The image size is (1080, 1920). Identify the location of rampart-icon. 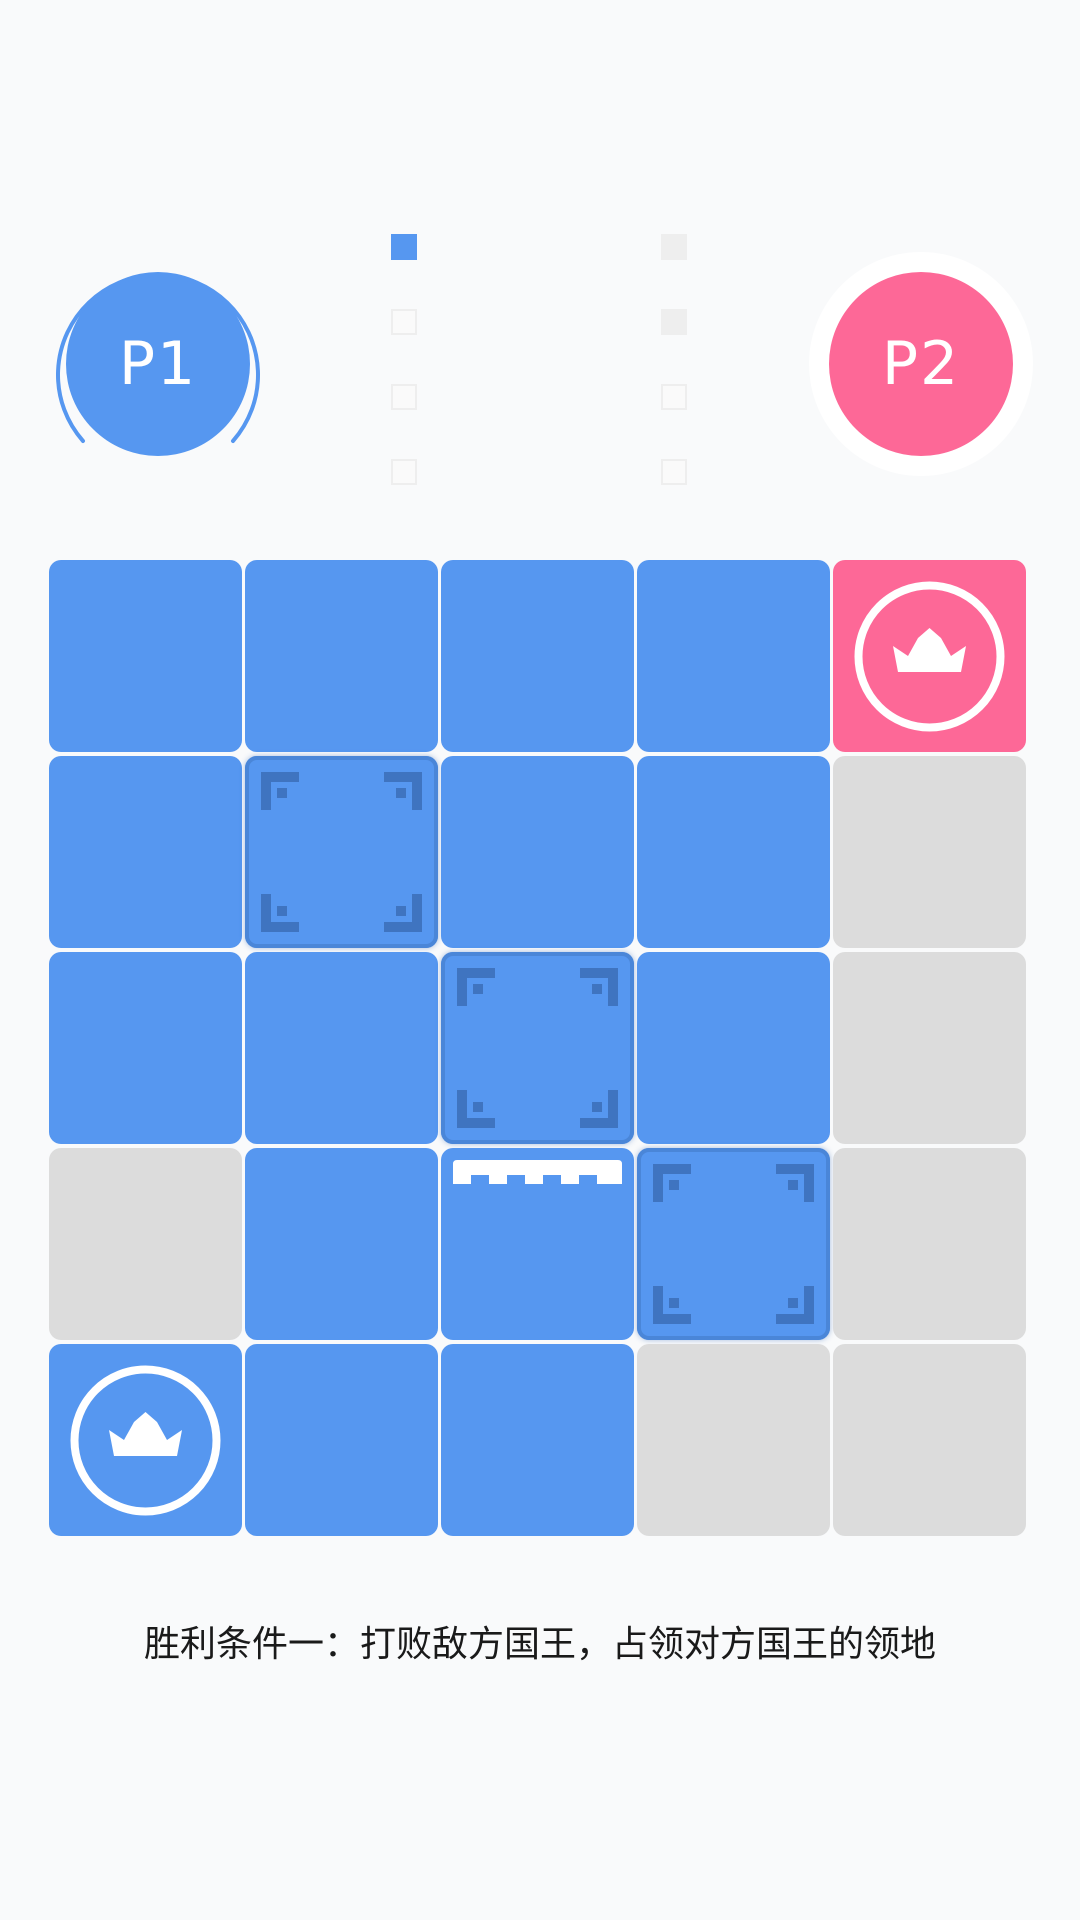
(537, 1172).